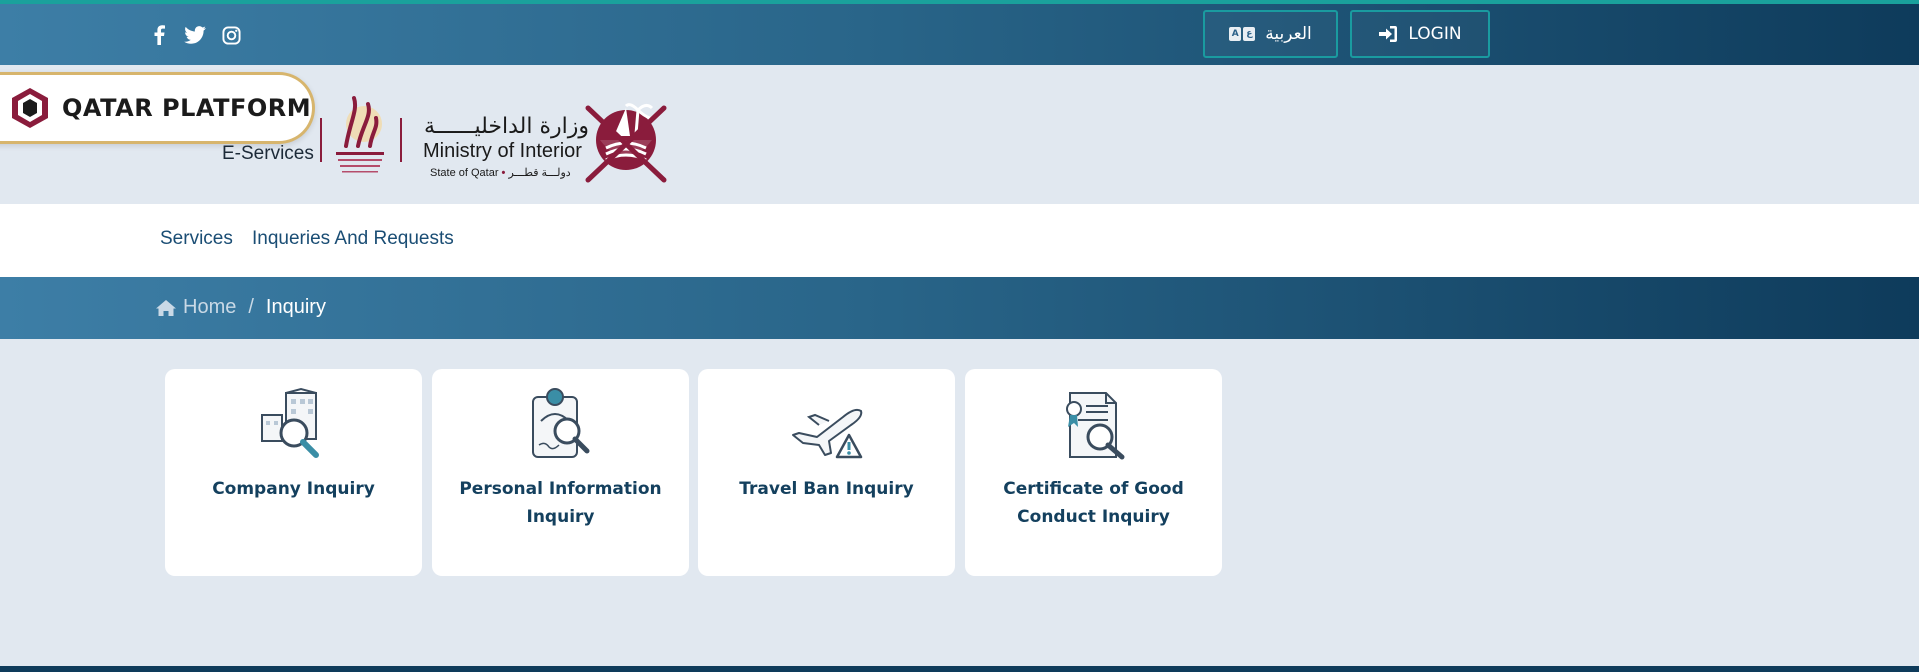  I want to click on qatar-platform-mark-icon, so click(30, 108).